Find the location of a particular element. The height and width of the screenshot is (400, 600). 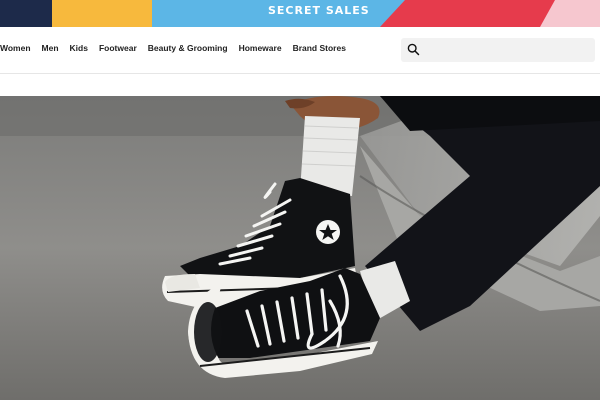

promo-banner: SECRET SALES is located at coordinates (300, 13).